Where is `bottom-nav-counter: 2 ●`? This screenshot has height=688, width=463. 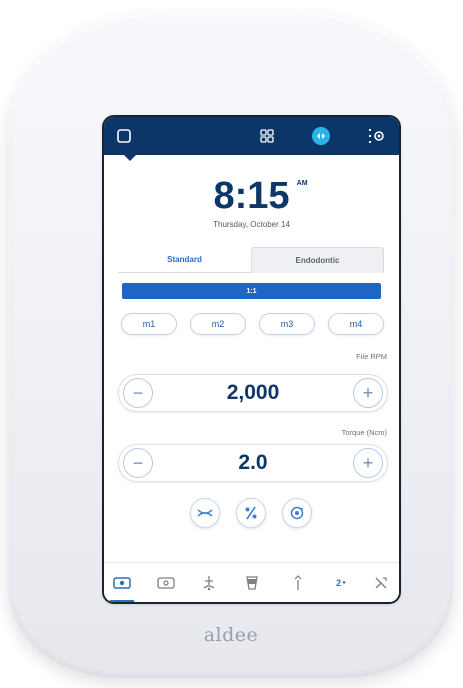
bottom-nav-counter: 2 ● is located at coordinates (341, 583).